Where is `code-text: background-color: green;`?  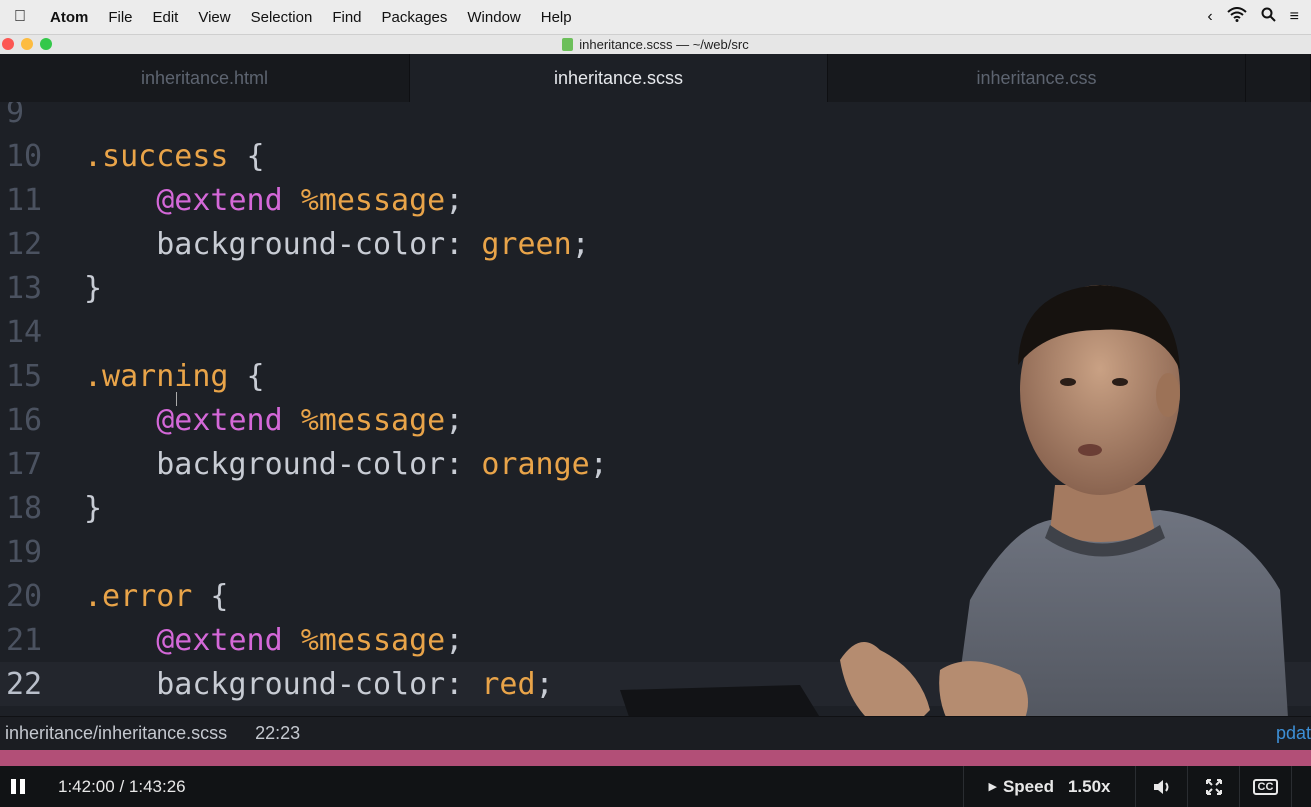 code-text: background-color: green; is located at coordinates (330, 244).